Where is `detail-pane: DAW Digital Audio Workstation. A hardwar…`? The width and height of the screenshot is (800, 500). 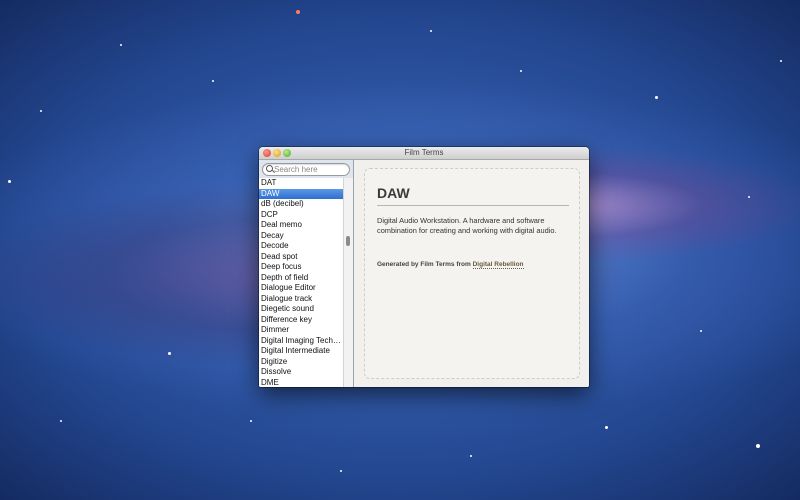 detail-pane: DAW Digital Audio Workstation. A hardwar… is located at coordinates (471, 273).